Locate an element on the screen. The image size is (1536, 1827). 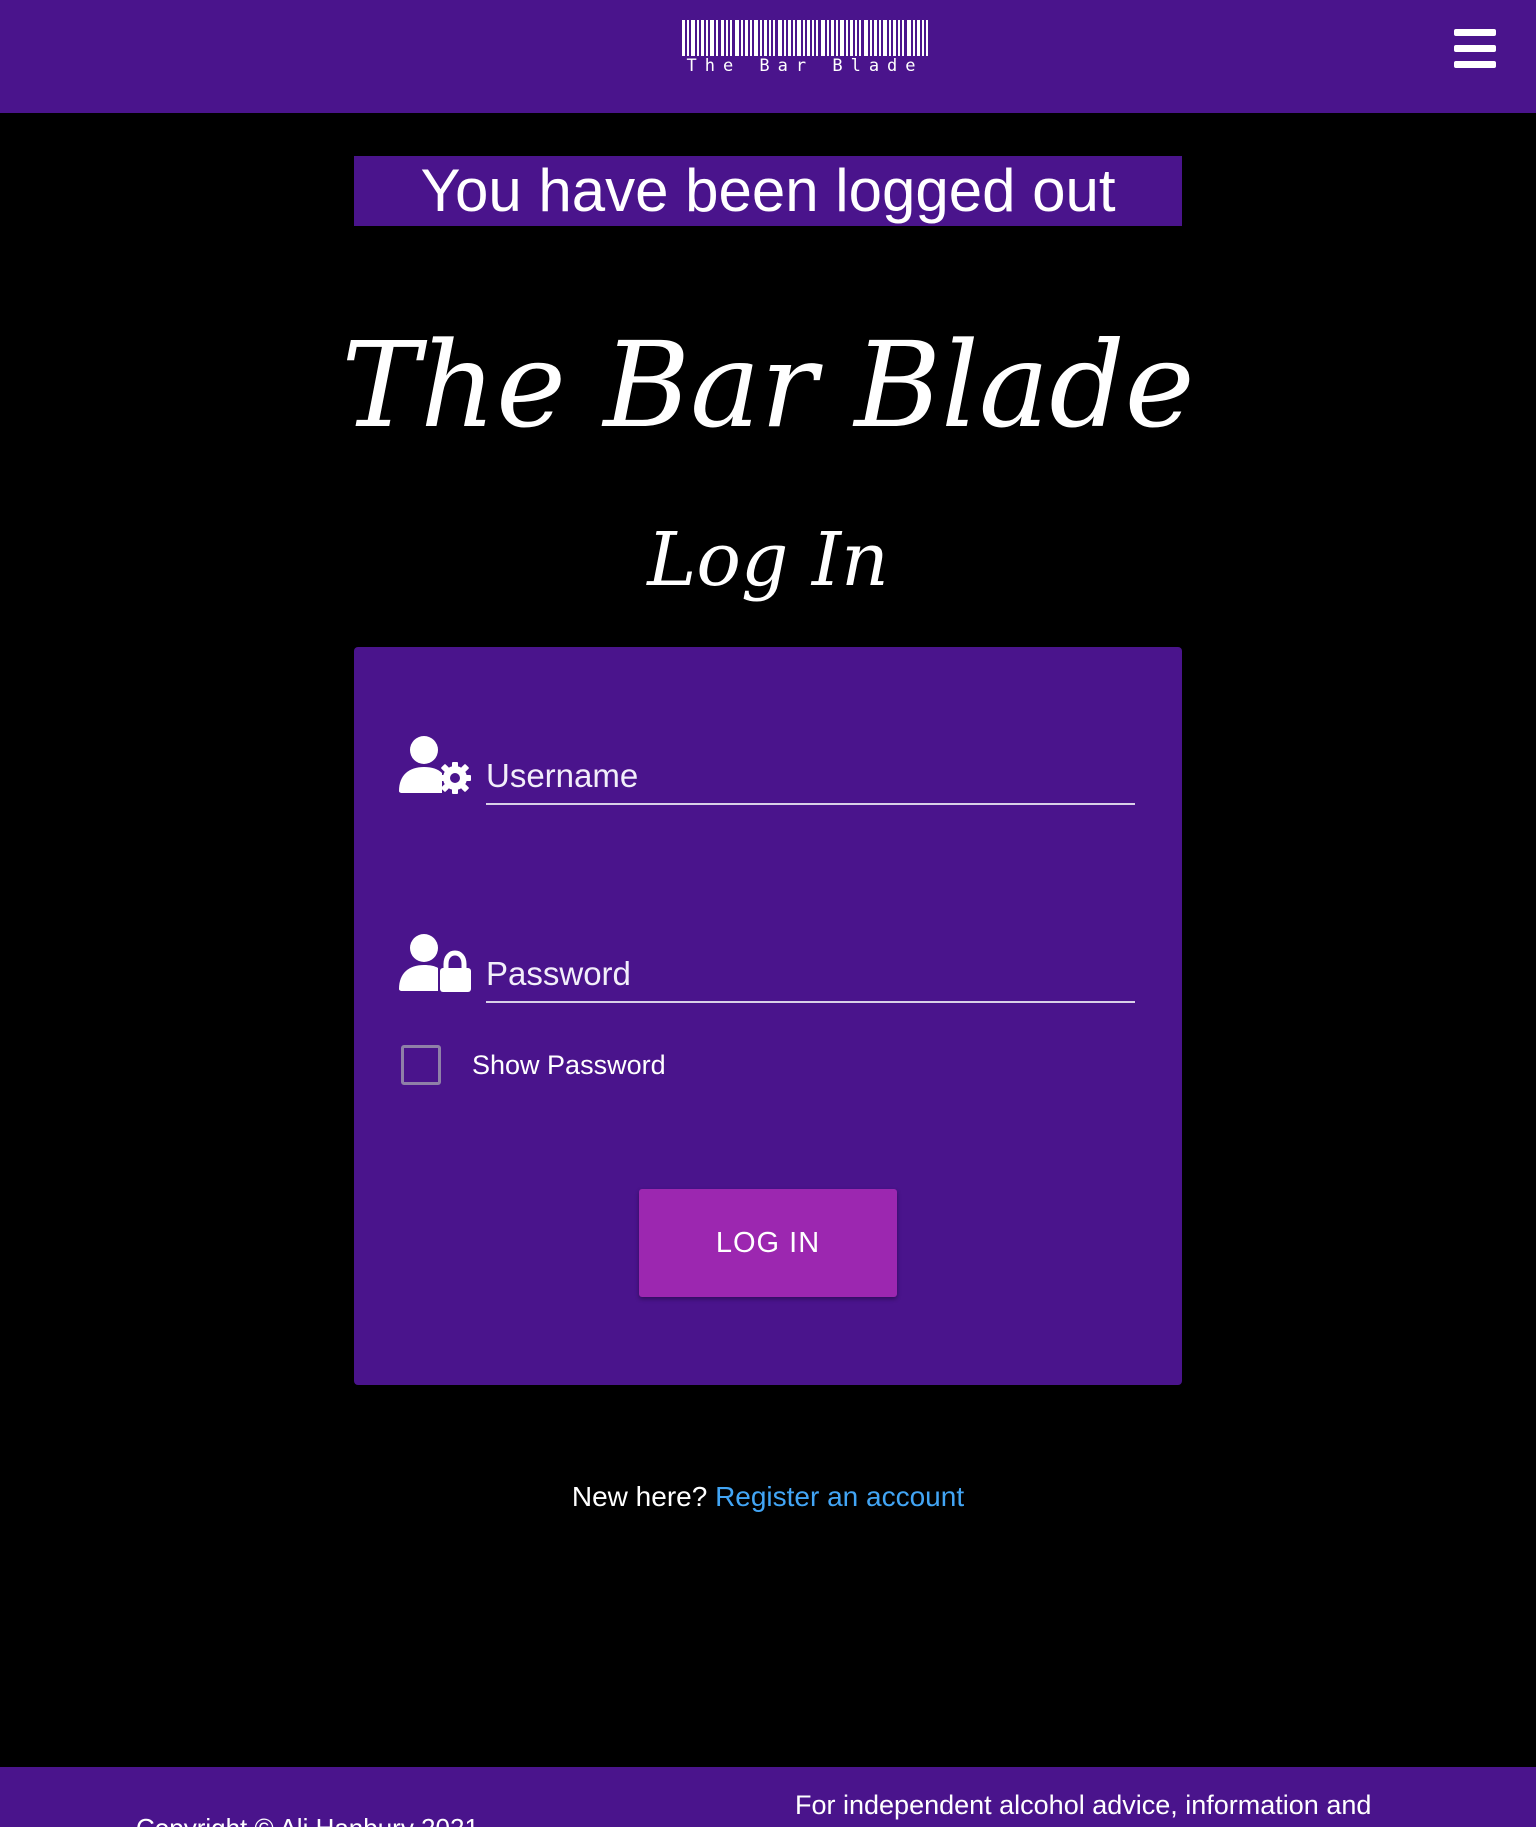
bar-blade-logo: The Bar Blade is located at coordinates (805, 49).